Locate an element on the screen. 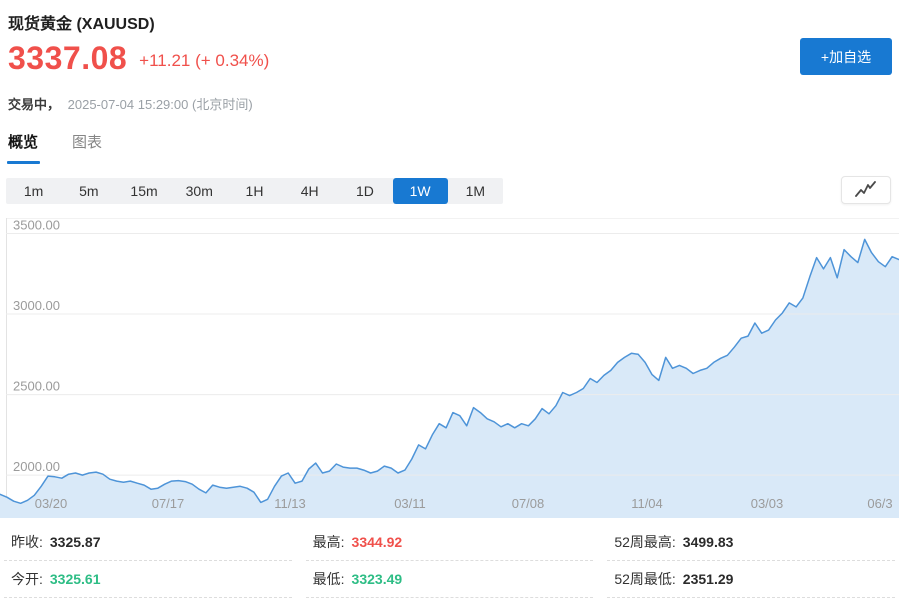 The height and width of the screenshot is (604, 899). status-timestamp: 2025-07-04 15:29:00 is located at coordinates (128, 104).